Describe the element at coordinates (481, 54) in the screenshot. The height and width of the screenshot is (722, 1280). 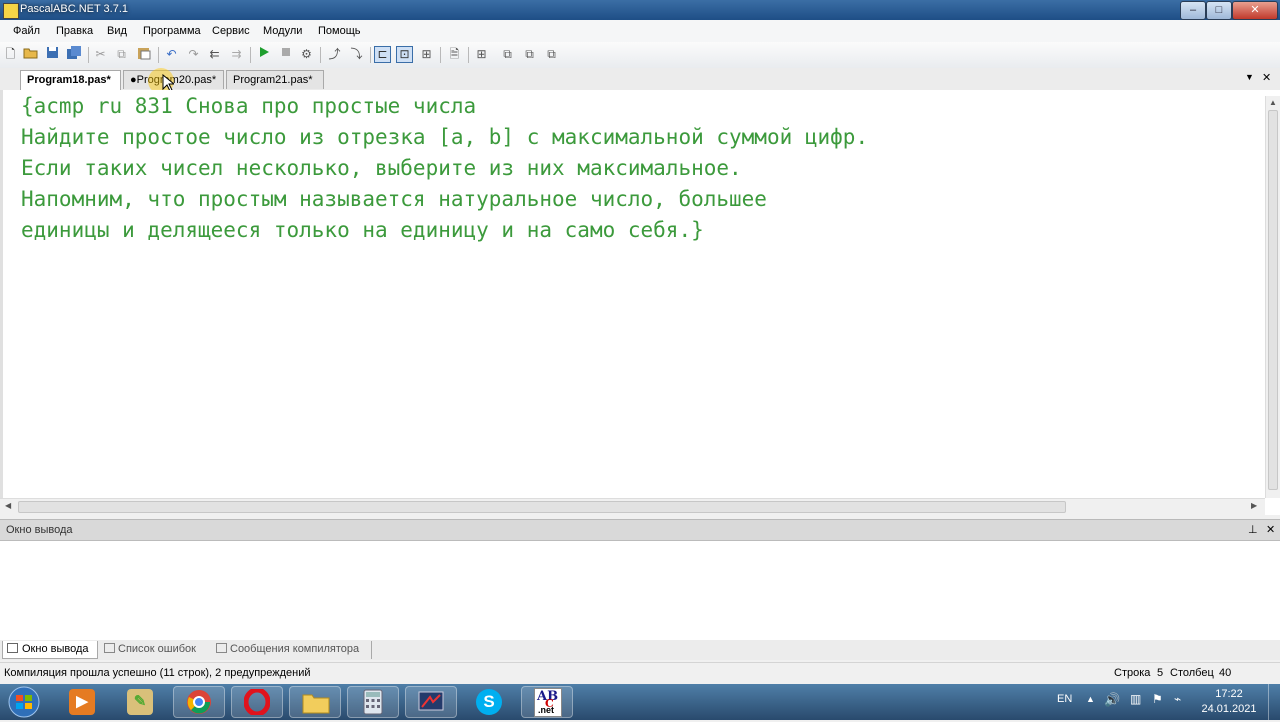
I see `grid-icon: ⊞` at that location.